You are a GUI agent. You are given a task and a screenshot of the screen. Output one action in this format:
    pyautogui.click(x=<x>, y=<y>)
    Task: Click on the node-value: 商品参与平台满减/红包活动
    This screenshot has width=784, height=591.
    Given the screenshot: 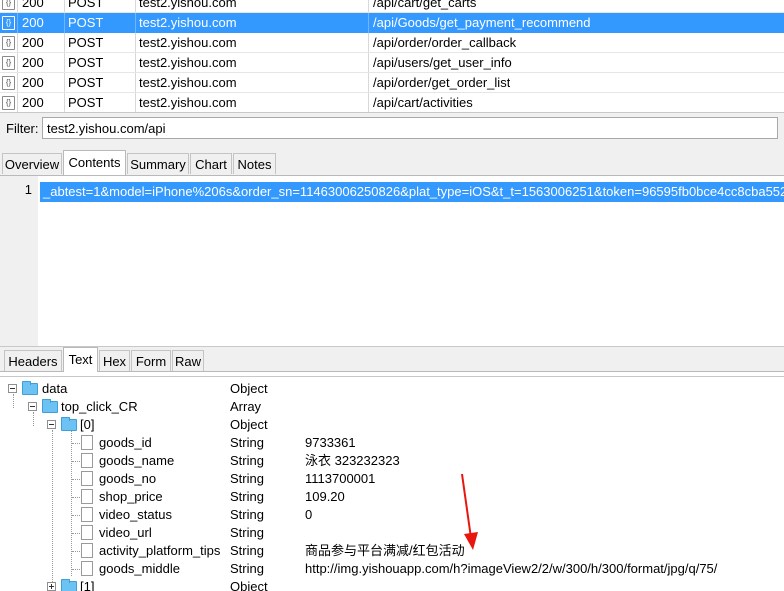 What is the action you would take?
    pyautogui.click(x=385, y=550)
    